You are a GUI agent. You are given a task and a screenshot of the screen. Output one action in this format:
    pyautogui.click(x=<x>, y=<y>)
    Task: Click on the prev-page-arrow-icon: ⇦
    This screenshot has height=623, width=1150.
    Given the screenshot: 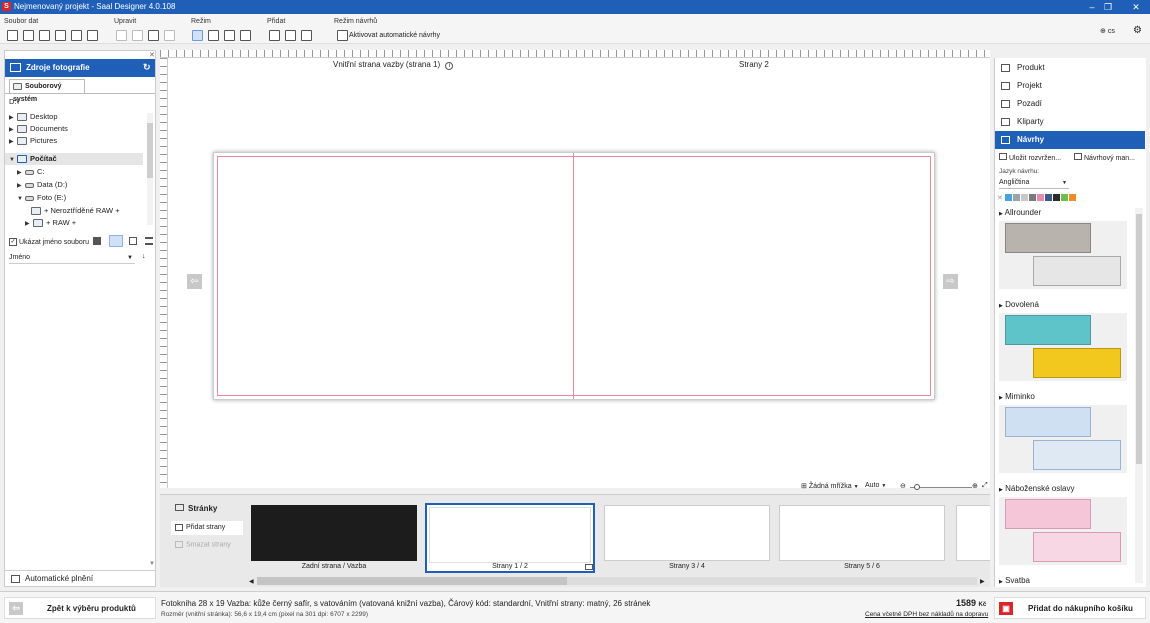 What is the action you would take?
    pyautogui.click(x=194, y=281)
    